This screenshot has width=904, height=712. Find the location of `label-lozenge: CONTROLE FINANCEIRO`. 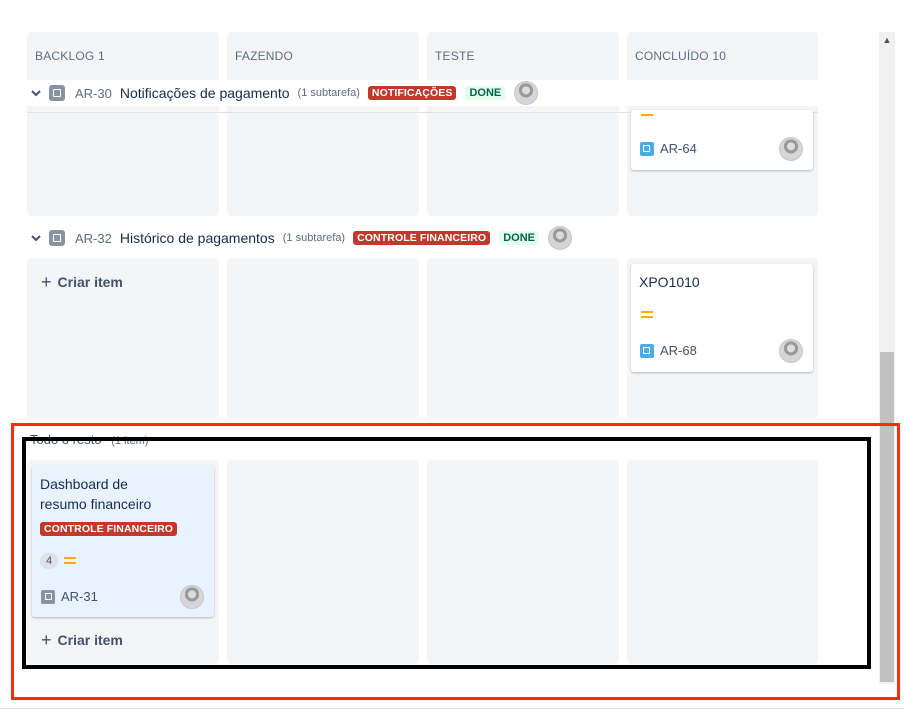

label-lozenge: CONTROLE FINANCEIRO is located at coordinates (422, 238).